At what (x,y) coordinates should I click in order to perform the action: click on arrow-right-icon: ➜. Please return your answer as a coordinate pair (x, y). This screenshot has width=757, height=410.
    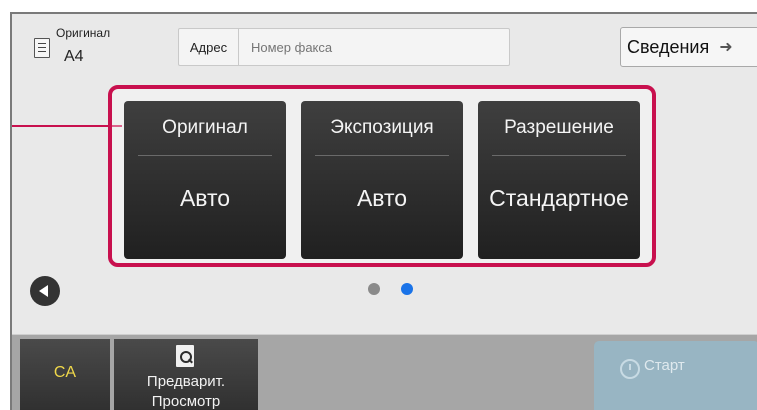
    Looking at the image, I should click on (726, 47).